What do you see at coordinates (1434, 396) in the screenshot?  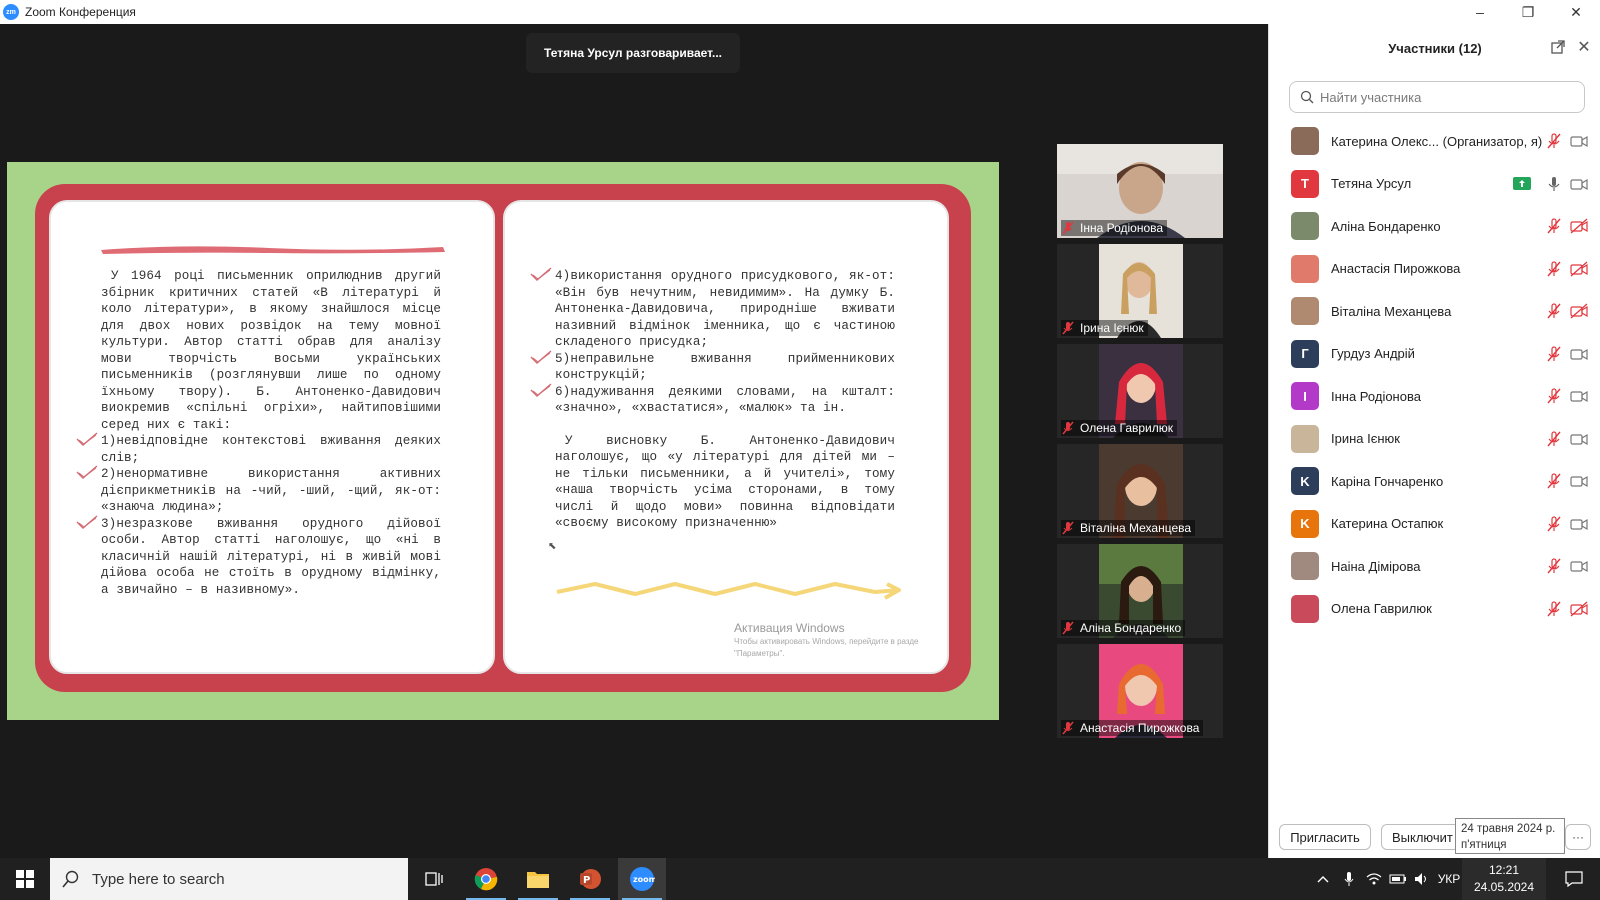 I see `participant-row: I Інна Родіонова` at bounding box center [1434, 396].